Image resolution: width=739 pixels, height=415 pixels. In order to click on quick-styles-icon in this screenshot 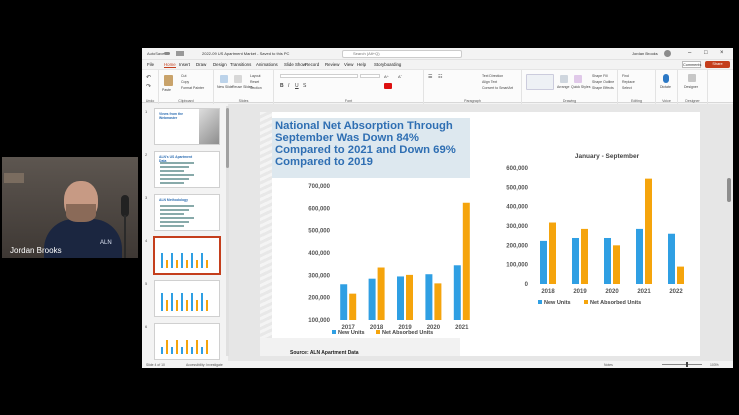, I will do `click(578, 79)`.